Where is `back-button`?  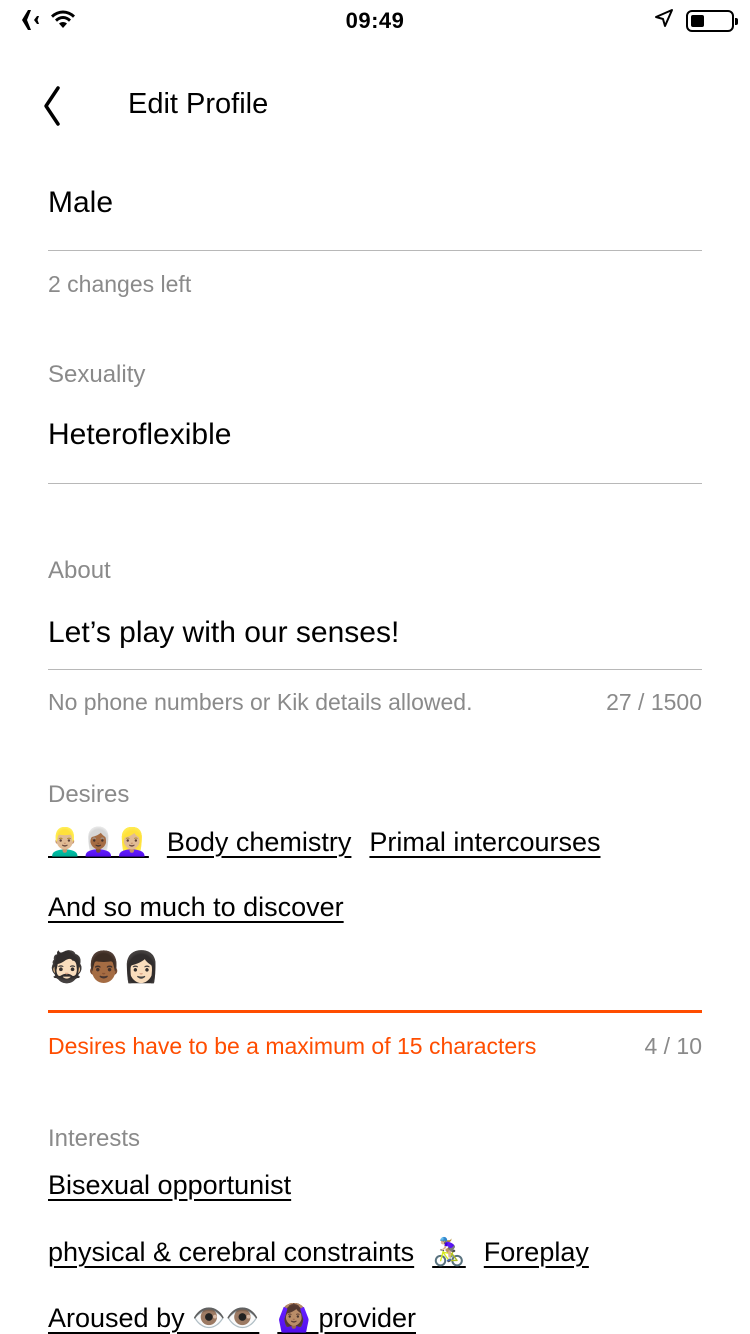
back-button is located at coordinates (54, 106).